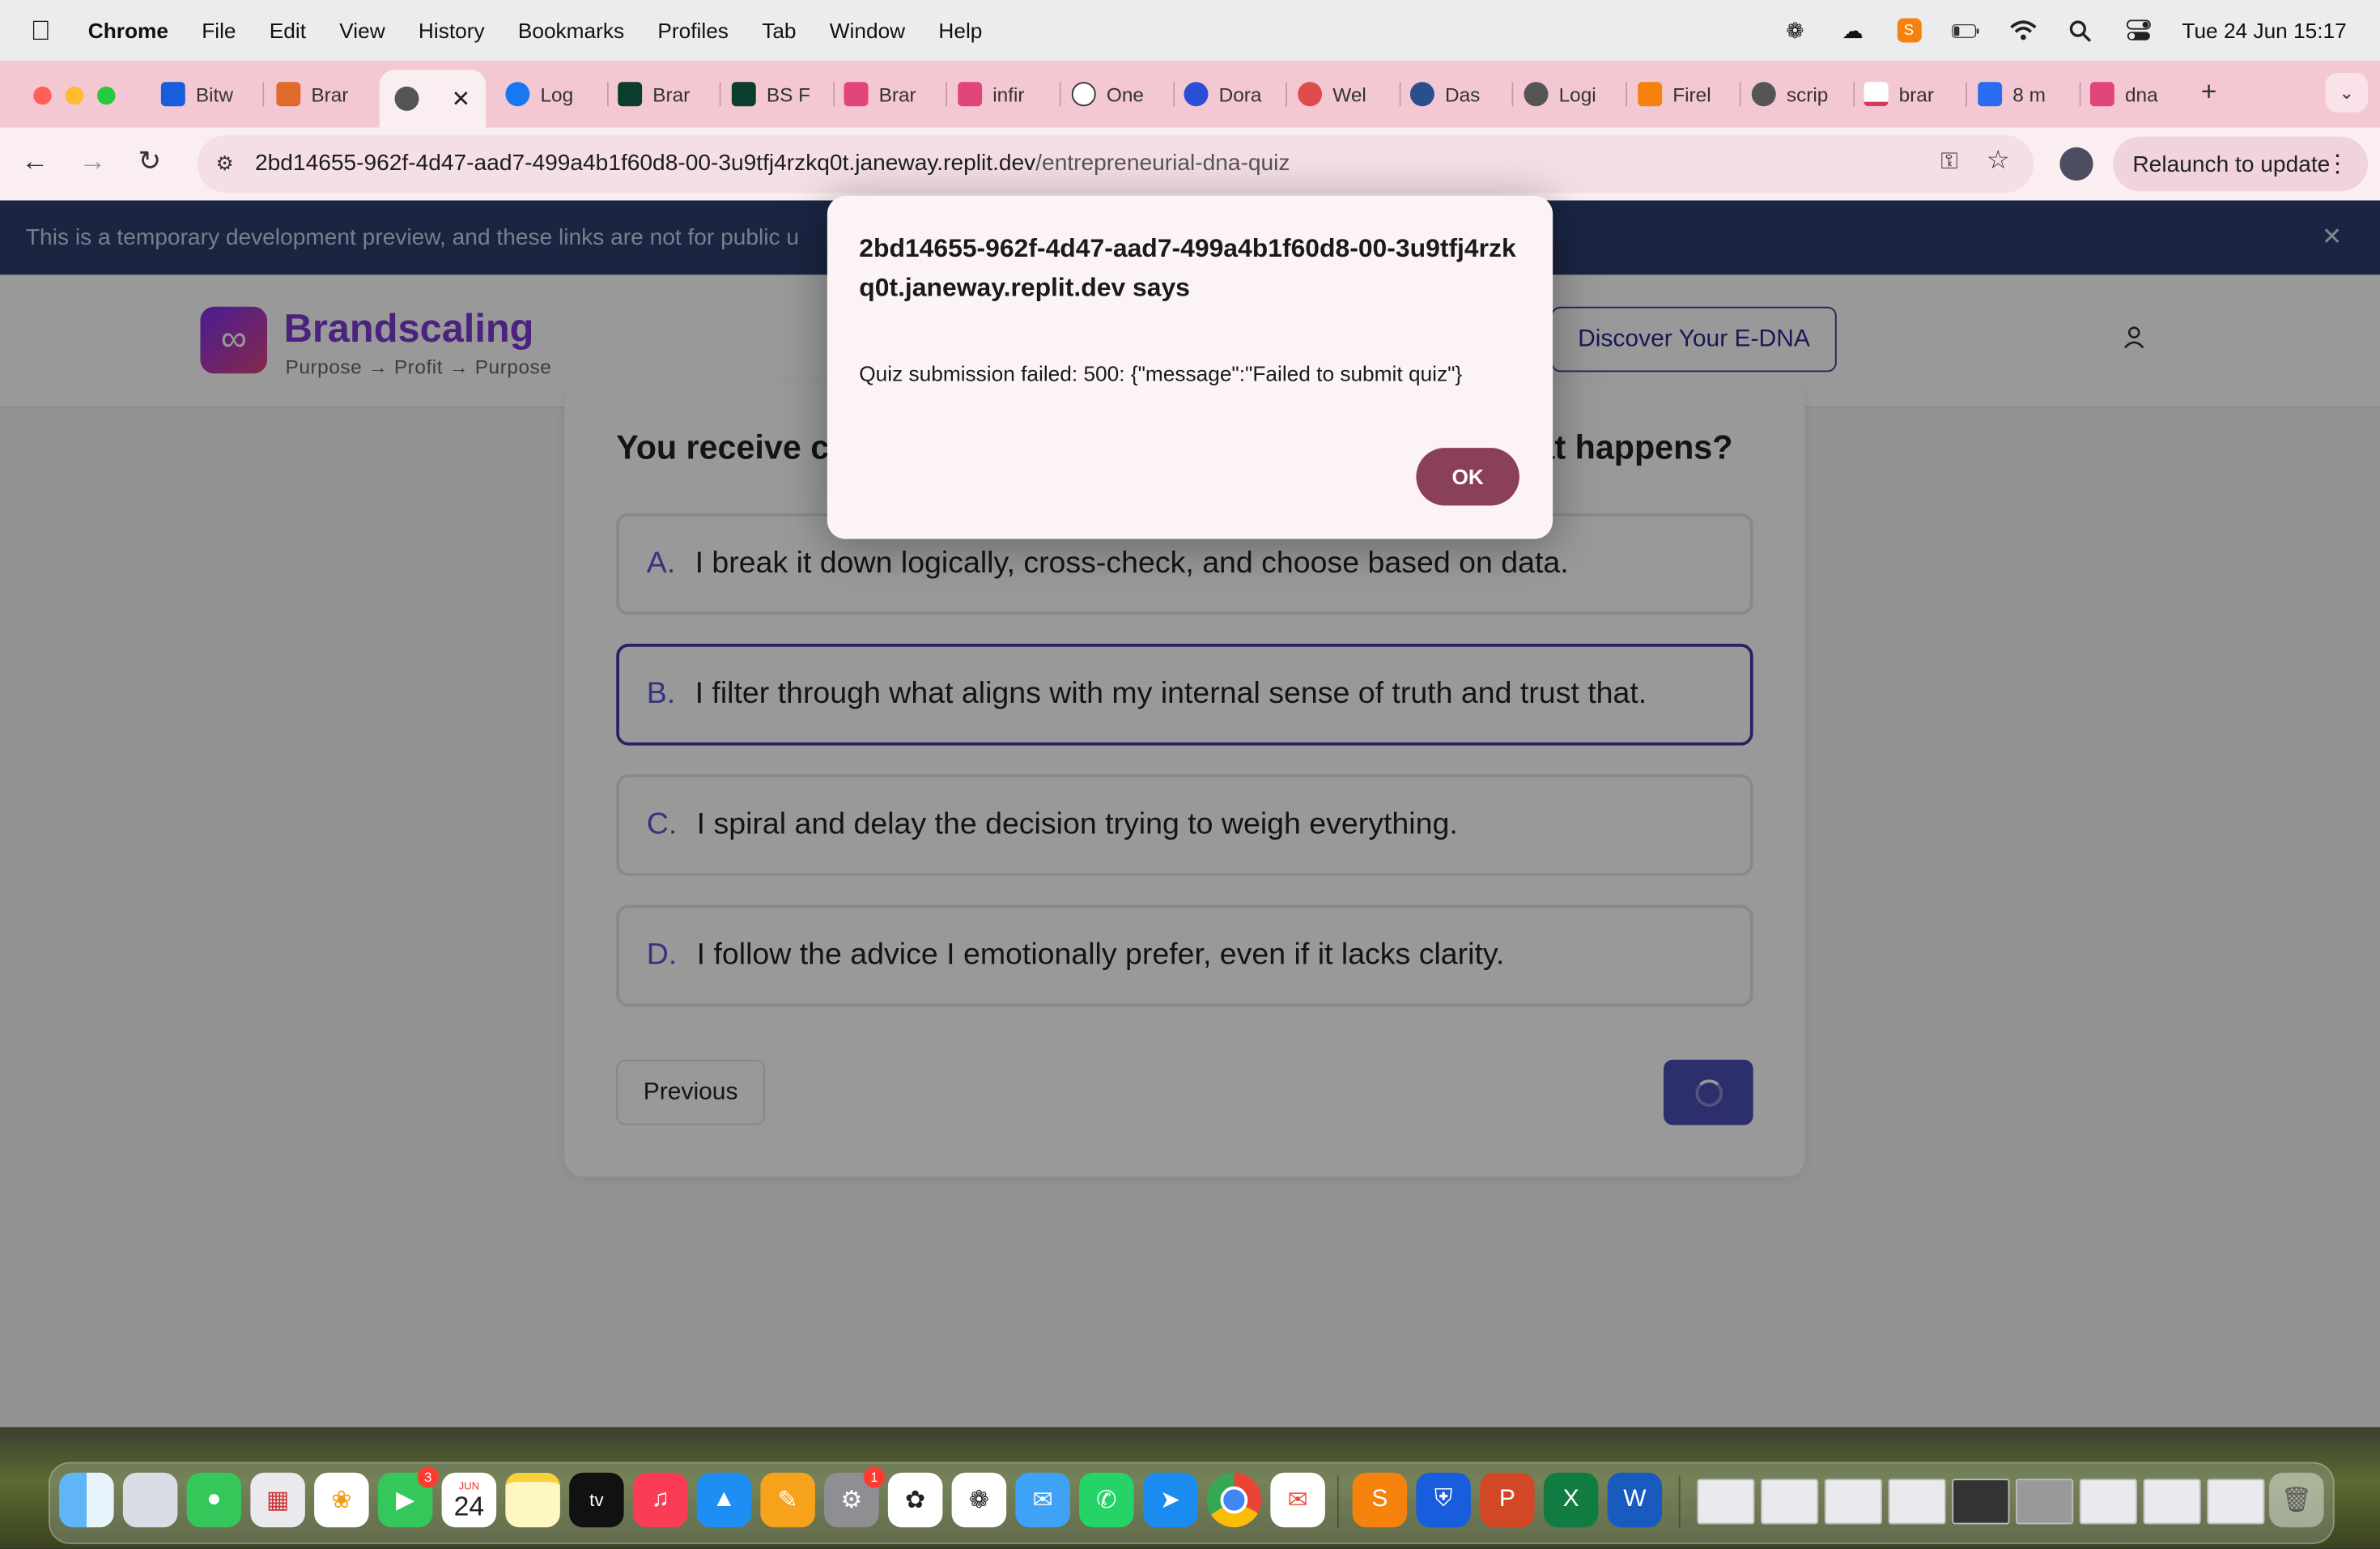  What do you see at coordinates (1468, 477) in the screenshot?
I see `ok-button: OK` at bounding box center [1468, 477].